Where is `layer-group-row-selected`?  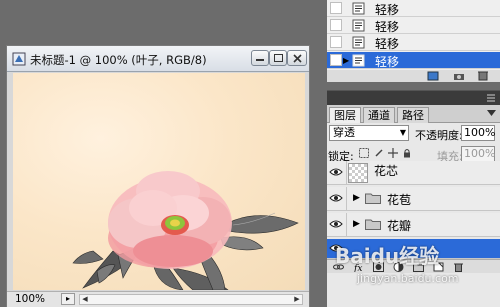 layer-group-row-selected is located at coordinates (413, 249).